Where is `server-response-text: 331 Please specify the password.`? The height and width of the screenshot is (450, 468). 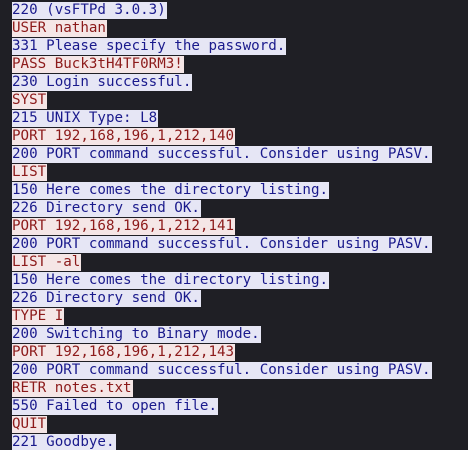
server-response-text: 331 Please specify the password. is located at coordinates (149, 46).